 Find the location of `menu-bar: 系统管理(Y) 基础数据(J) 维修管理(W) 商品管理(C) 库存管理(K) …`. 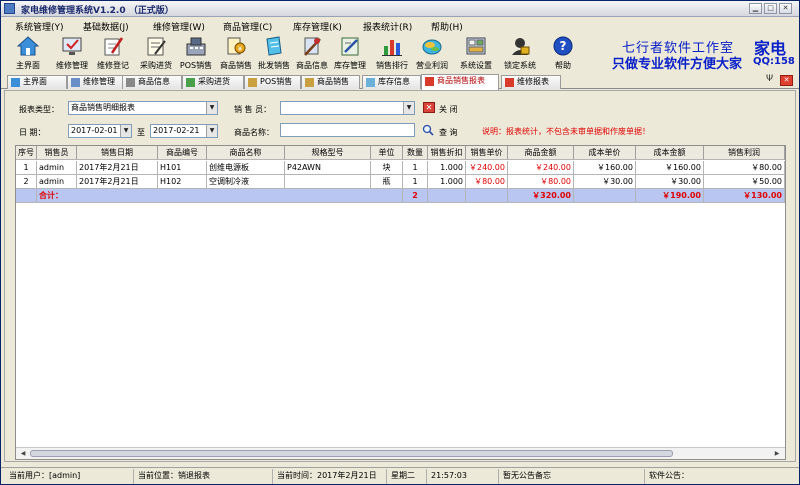

menu-bar: 系统管理(Y) 基础数据(J) 维修管理(W) 商品管理(C) 库存管理(K) … is located at coordinates (400, 25).